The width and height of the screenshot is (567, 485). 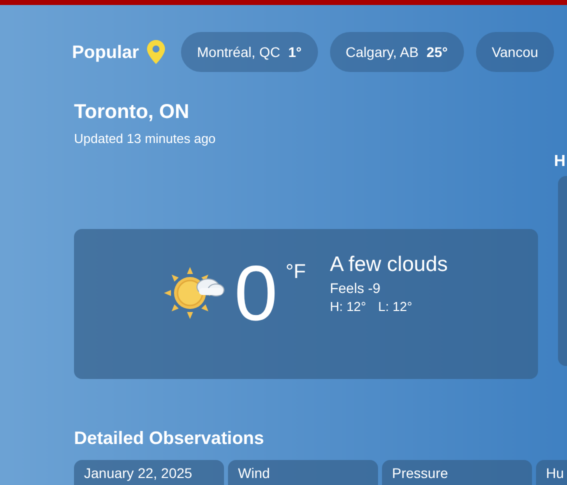 I want to click on low-temperature: L: 12°, so click(x=395, y=307).